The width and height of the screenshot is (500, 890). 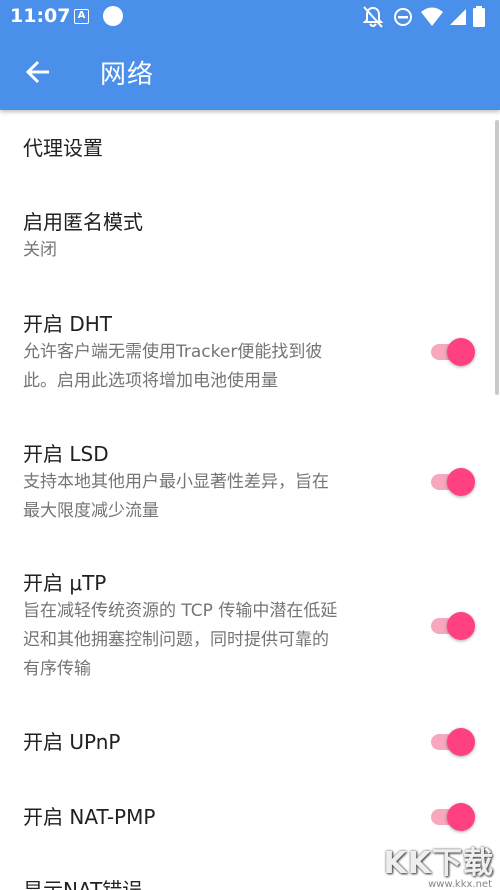 I want to click on pref-title: 开启 μTP, so click(x=65, y=583).